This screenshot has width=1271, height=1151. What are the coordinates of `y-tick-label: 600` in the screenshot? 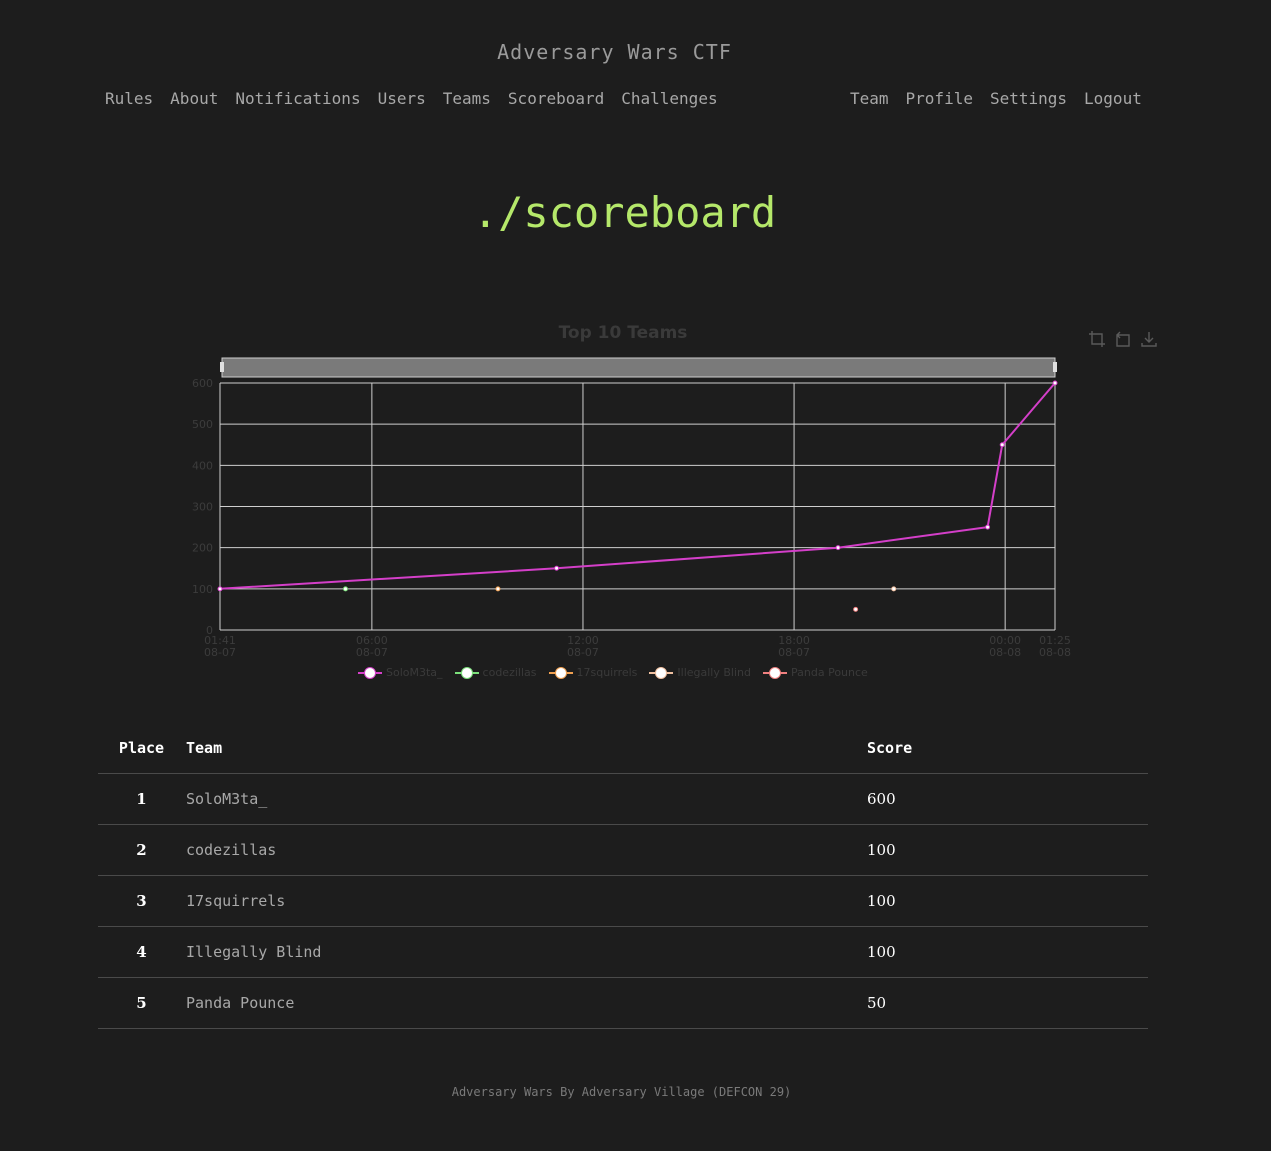 It's located at (202, 383).